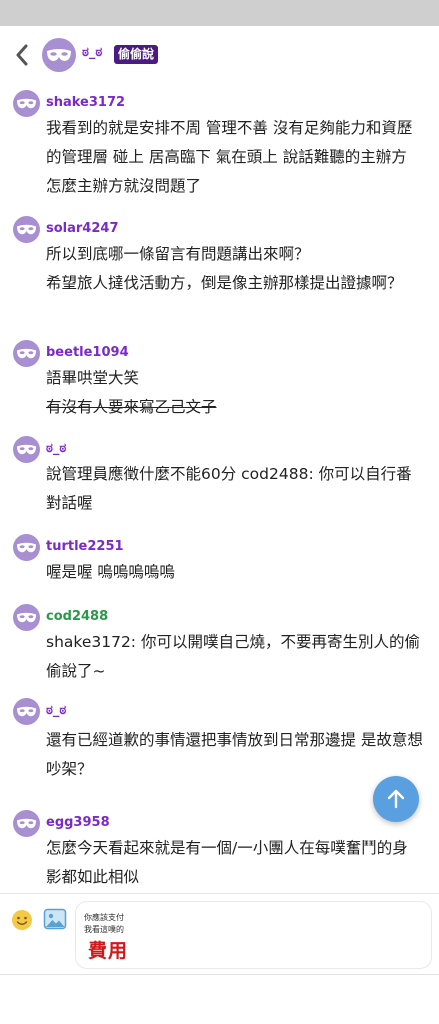  I want to click on arrow-up-icon, so click(396, 799).